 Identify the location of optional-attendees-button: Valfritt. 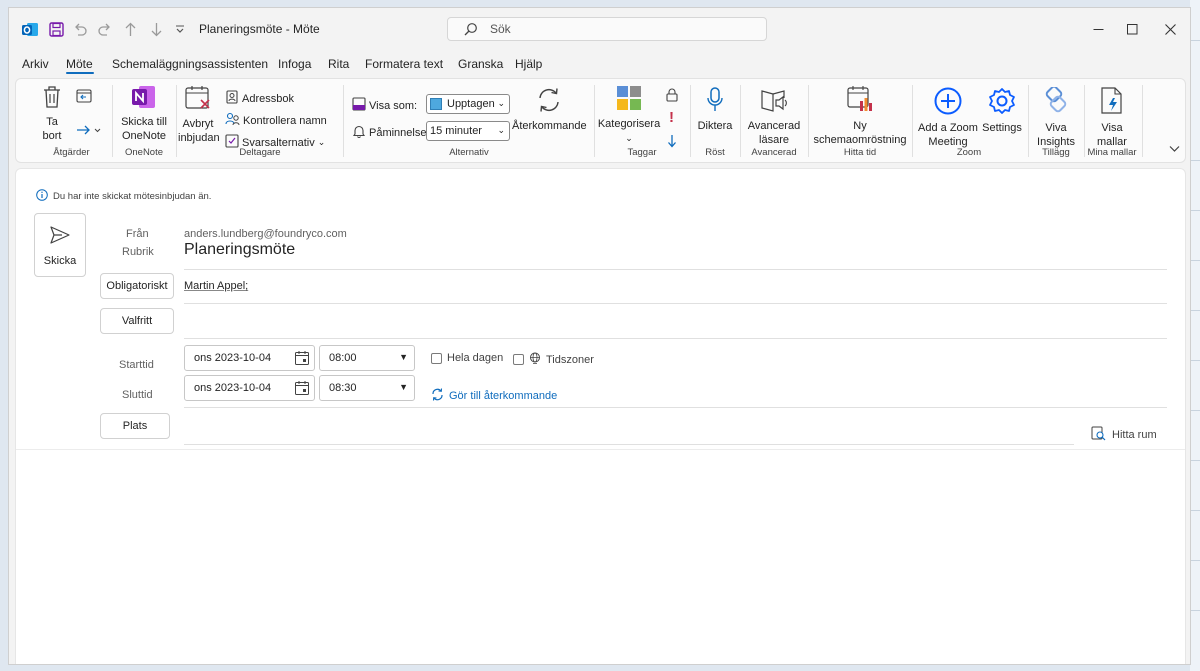
(137, 321).